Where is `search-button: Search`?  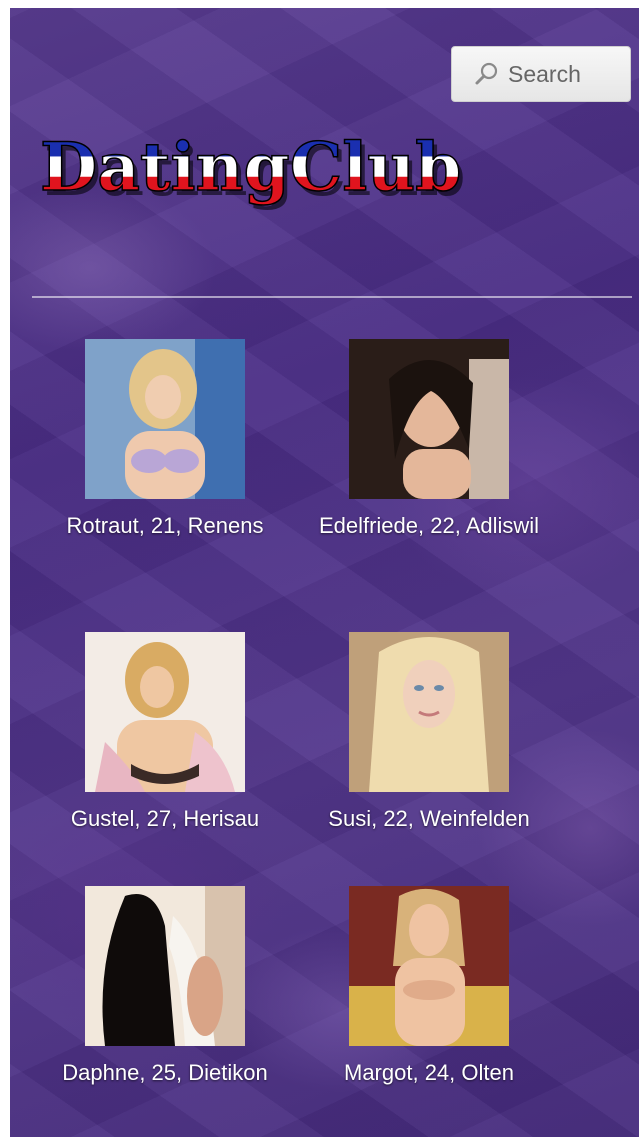 search-button: Search is located at coordinates (541, 74).